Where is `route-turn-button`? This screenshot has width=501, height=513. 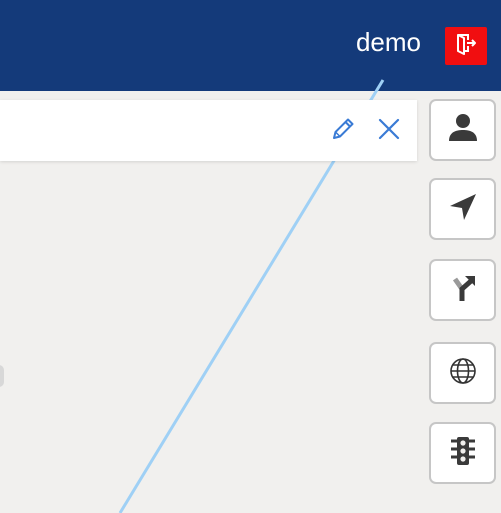
route-turn-button is located at coordinates (462, 290).